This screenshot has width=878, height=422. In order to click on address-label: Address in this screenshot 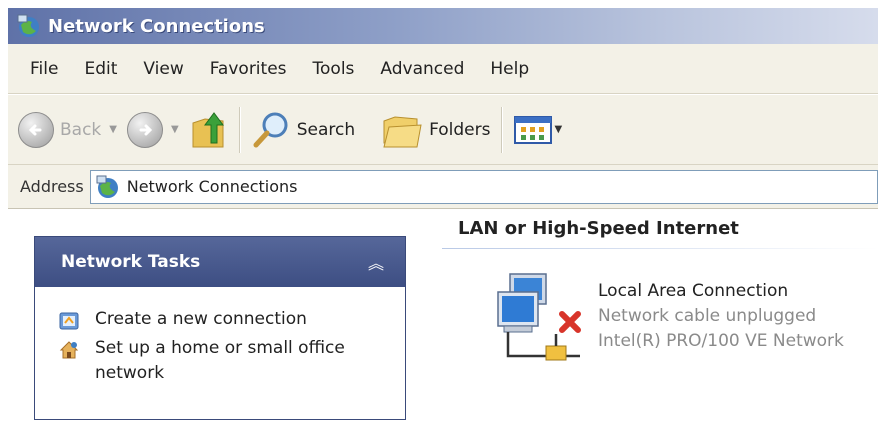, I will do `click(52, 186)`.